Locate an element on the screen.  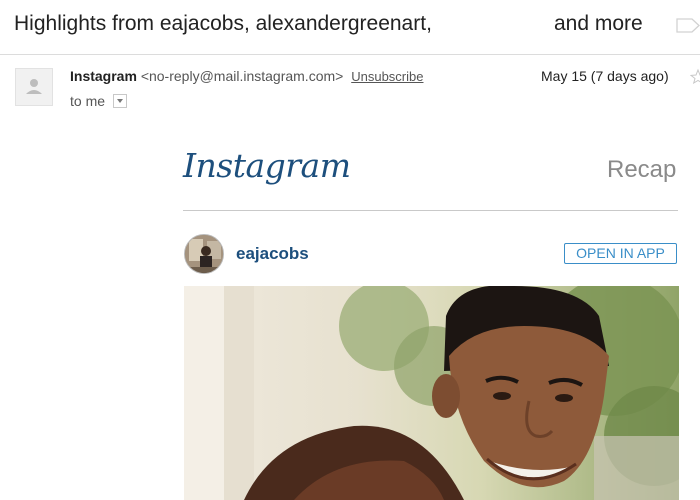
sender-avatar is located at coordinates (34, 87).